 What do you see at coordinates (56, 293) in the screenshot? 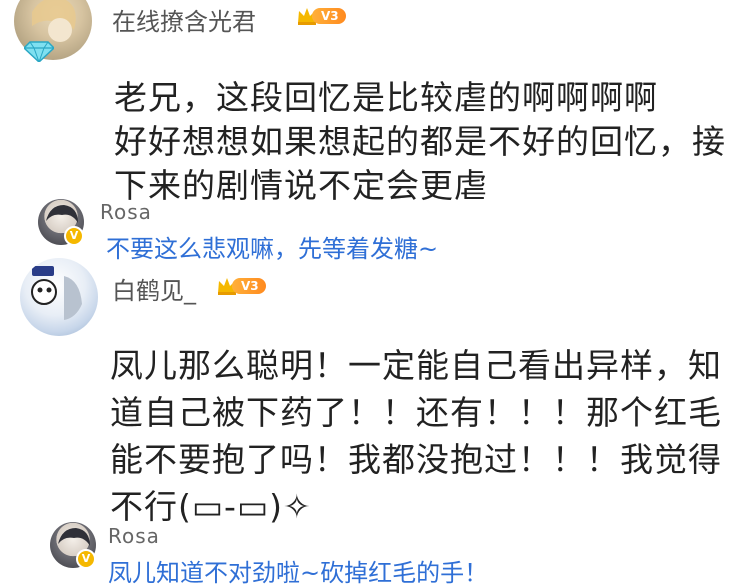
I see `avatar-illustration-icon` at bounding box center [56, 293].